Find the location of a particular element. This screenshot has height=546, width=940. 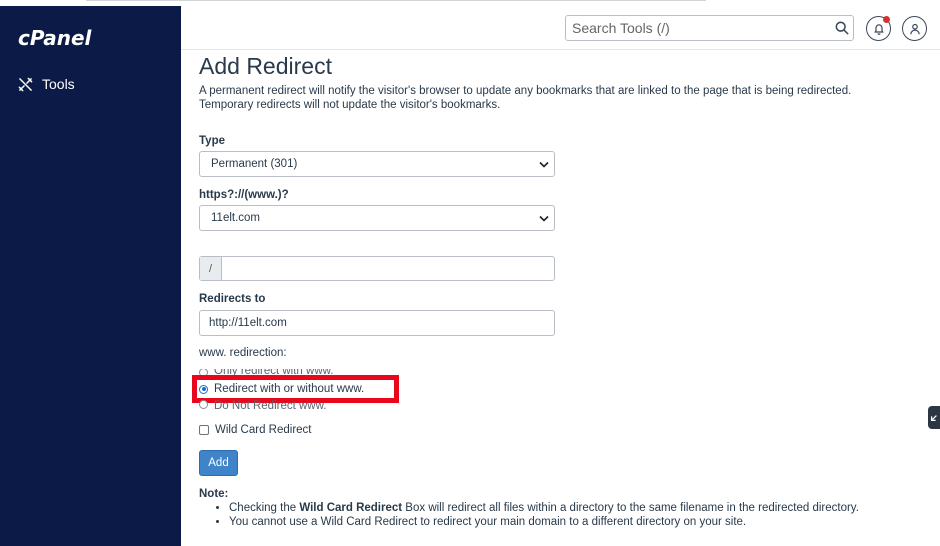

radio-with-or-without-www: Redirect with or without www. is located at coordinates (281, 389).